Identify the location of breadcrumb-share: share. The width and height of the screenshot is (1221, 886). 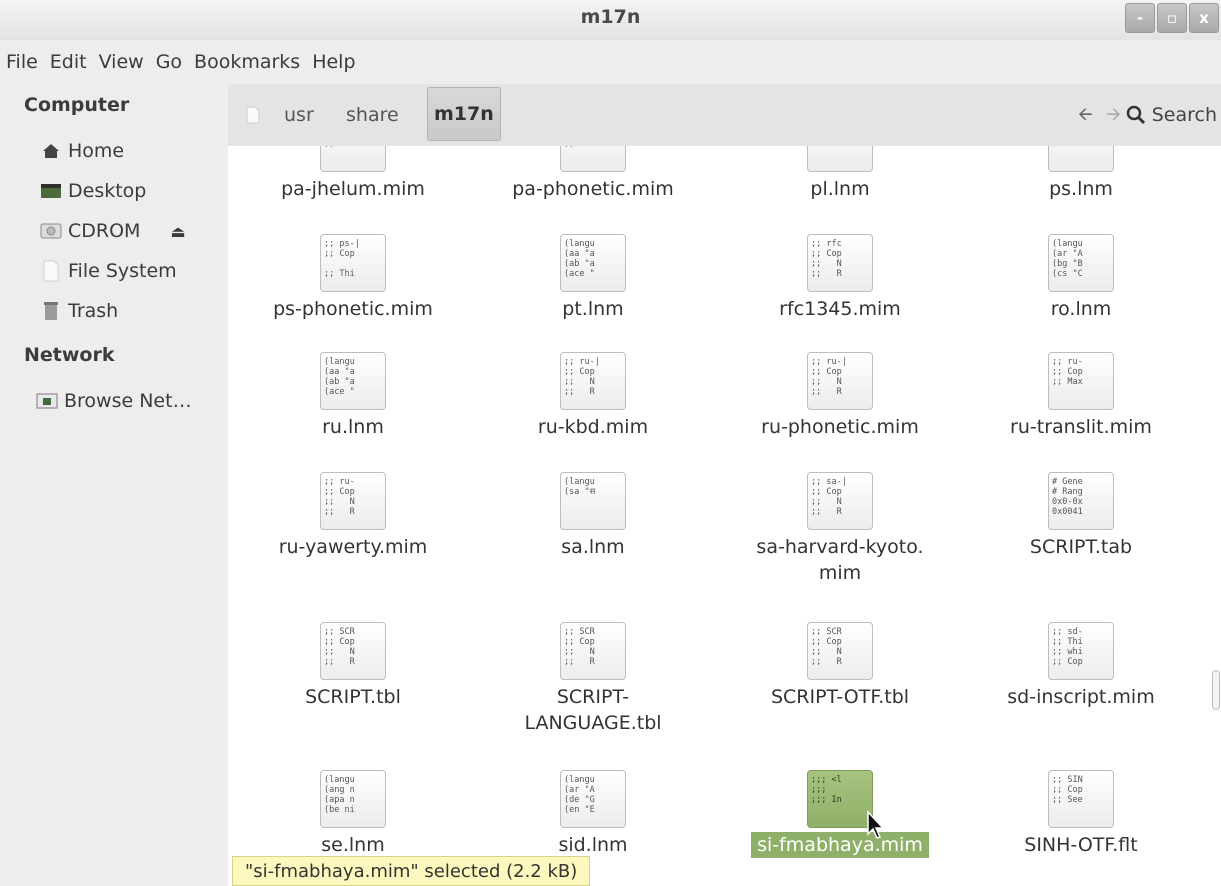
(372, 115).